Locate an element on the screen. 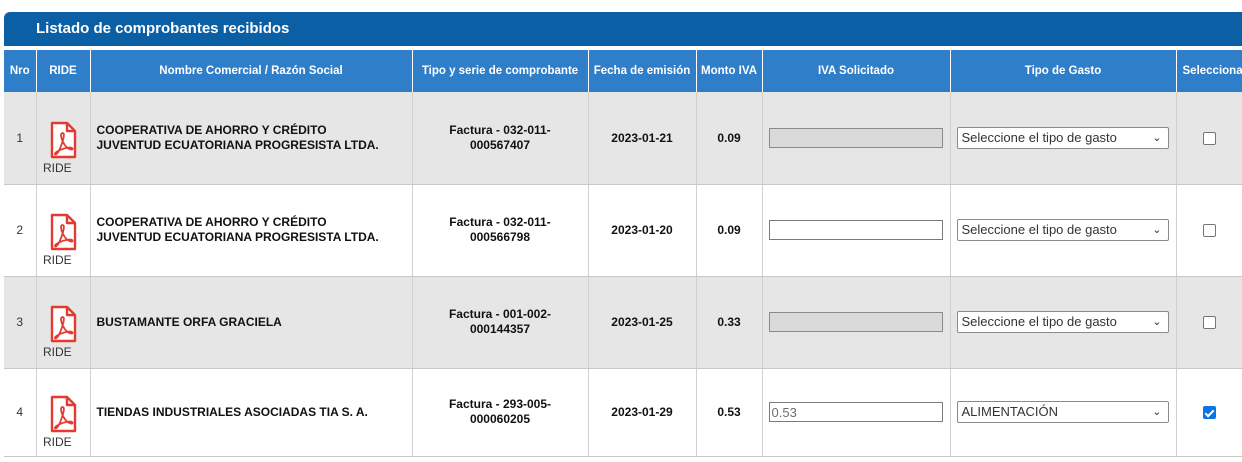  col-nro: Nro is located at coordinates (20, 71).